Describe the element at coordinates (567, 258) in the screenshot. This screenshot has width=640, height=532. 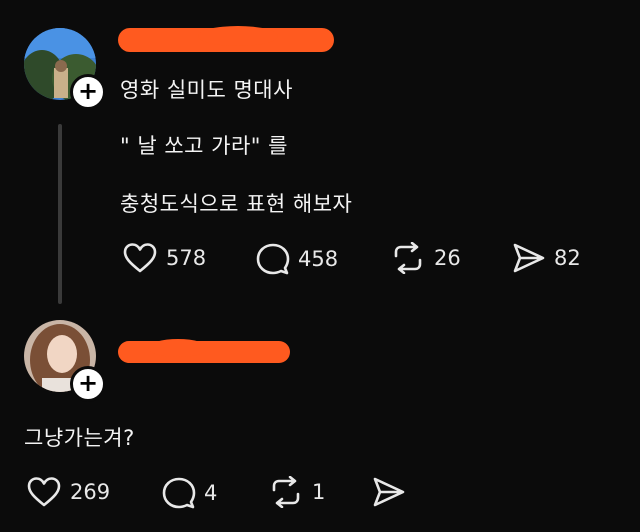
I see `share-count: 82` at that location.